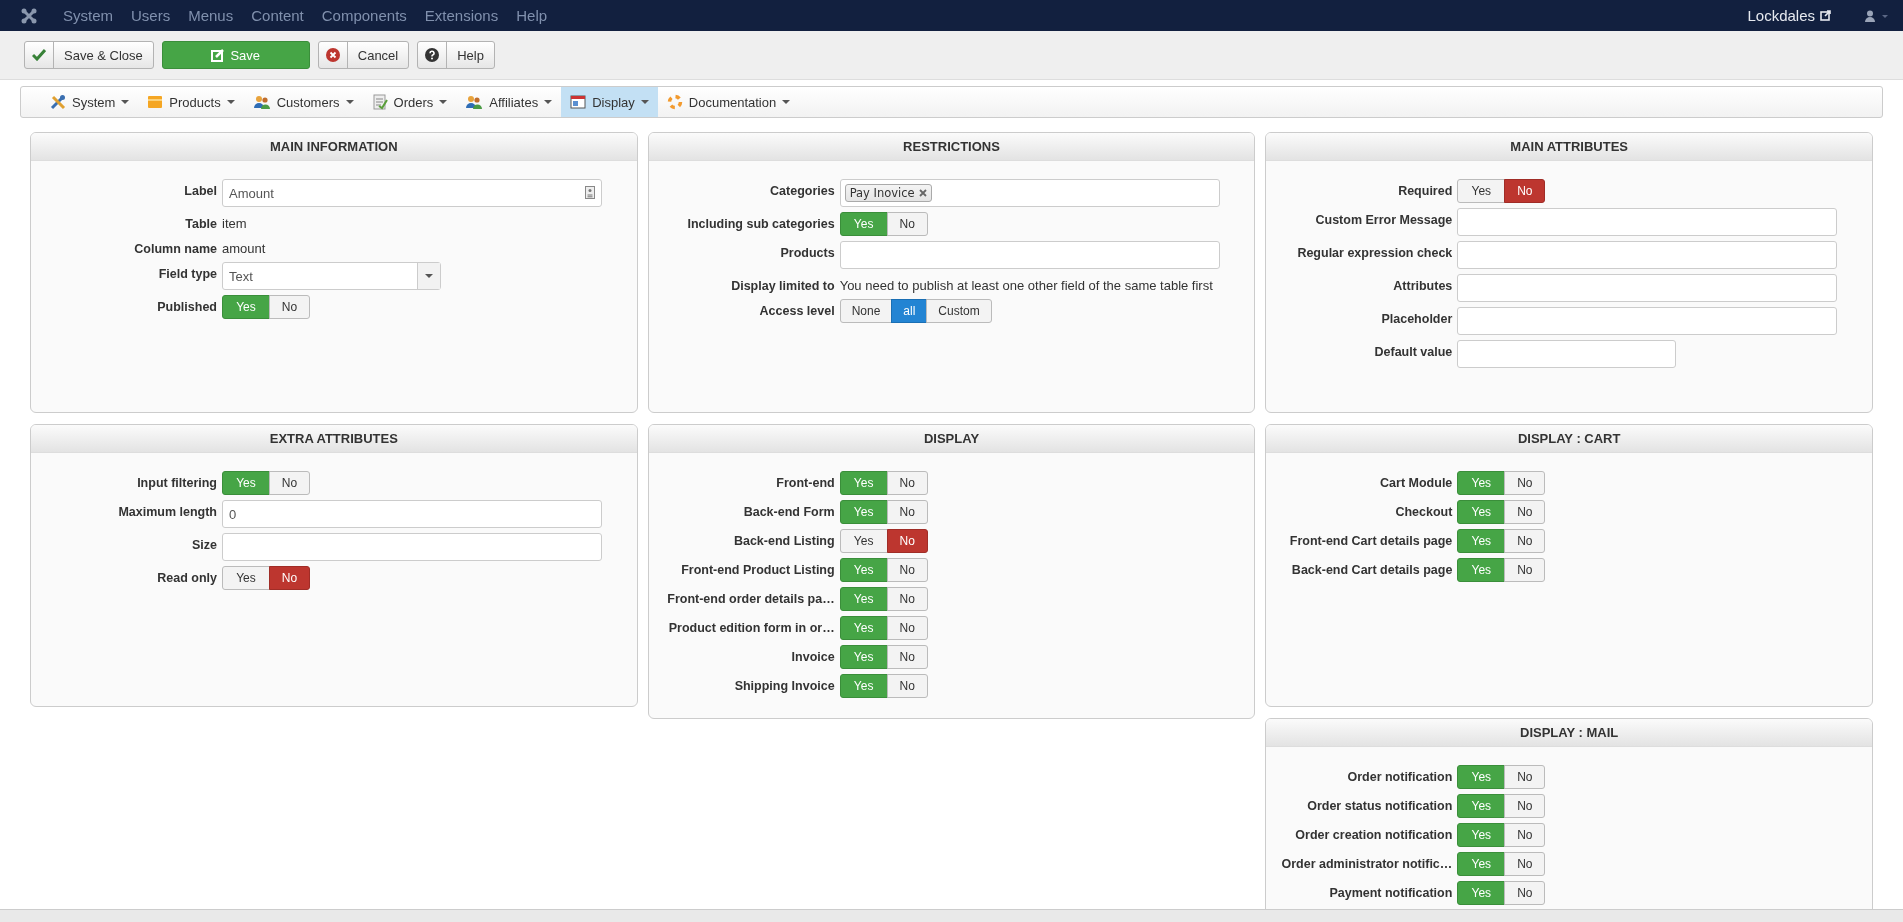 This screenshot has width=1903, height=922. What do you see at coordinates (1029, 193) in the screenshot?
I see `tag-field: Pay Inovice` at bounding box center [1029, 193].